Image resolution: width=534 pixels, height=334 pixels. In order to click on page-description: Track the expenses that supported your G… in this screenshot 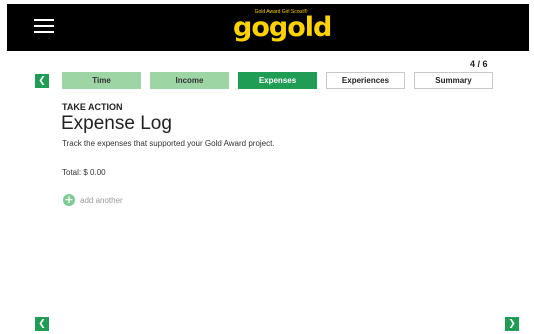, I will do `click(168, 143)`.